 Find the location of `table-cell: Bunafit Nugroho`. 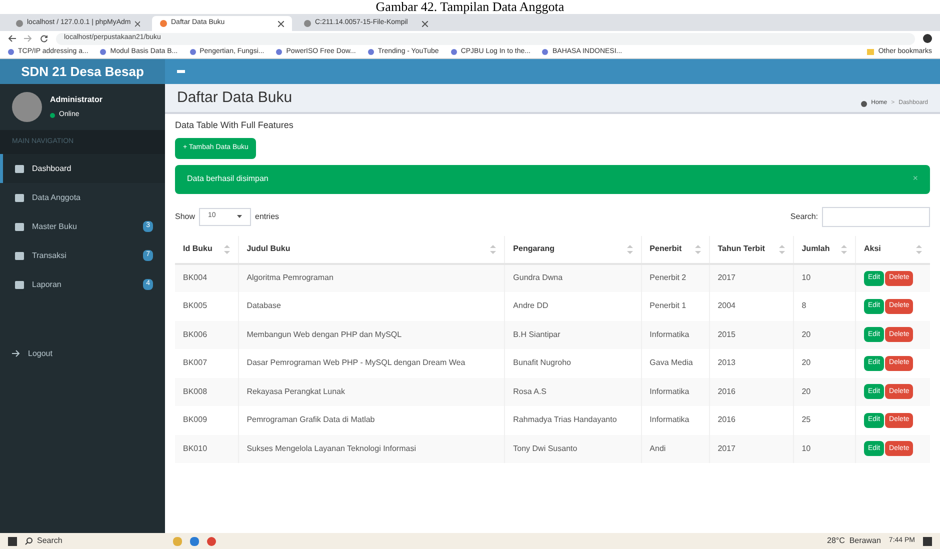

table-cell: Bunafit Nugroho is located at coordinates (542, 363).